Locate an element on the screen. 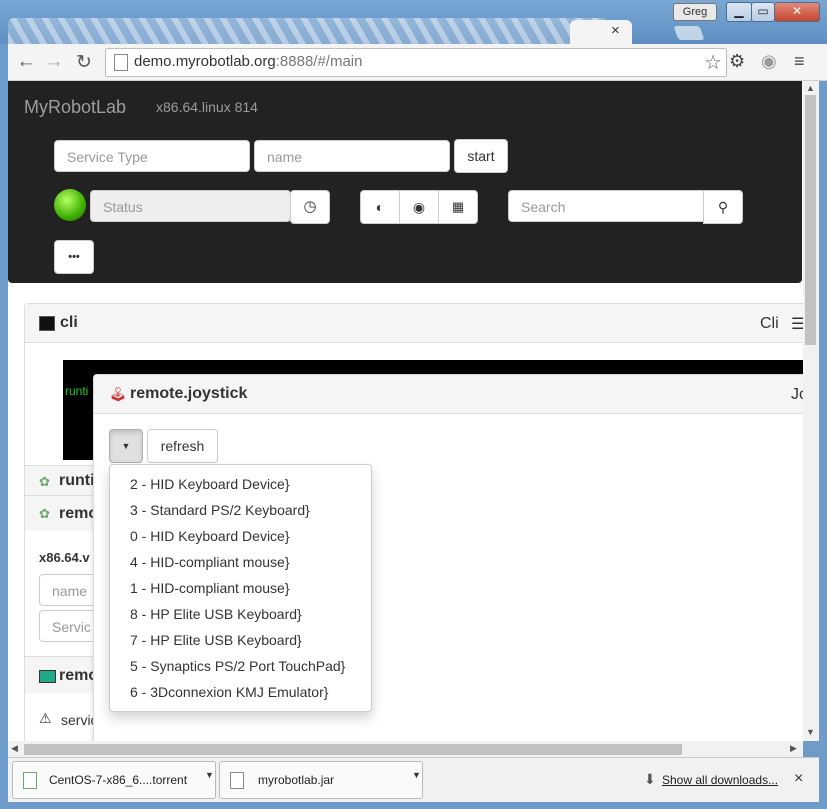 The image size is (827, 809). controller-option: 5 - Synaptics PS/2 Port TouchPad} is located at coordinates (240, 666).